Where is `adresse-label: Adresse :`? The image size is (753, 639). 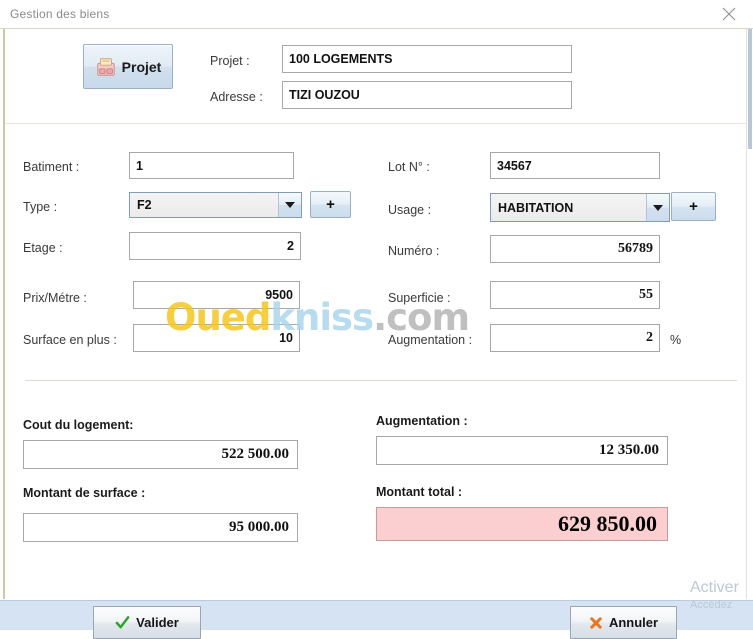 adresse-label: Adresse : is located at coordinates (236, 97).